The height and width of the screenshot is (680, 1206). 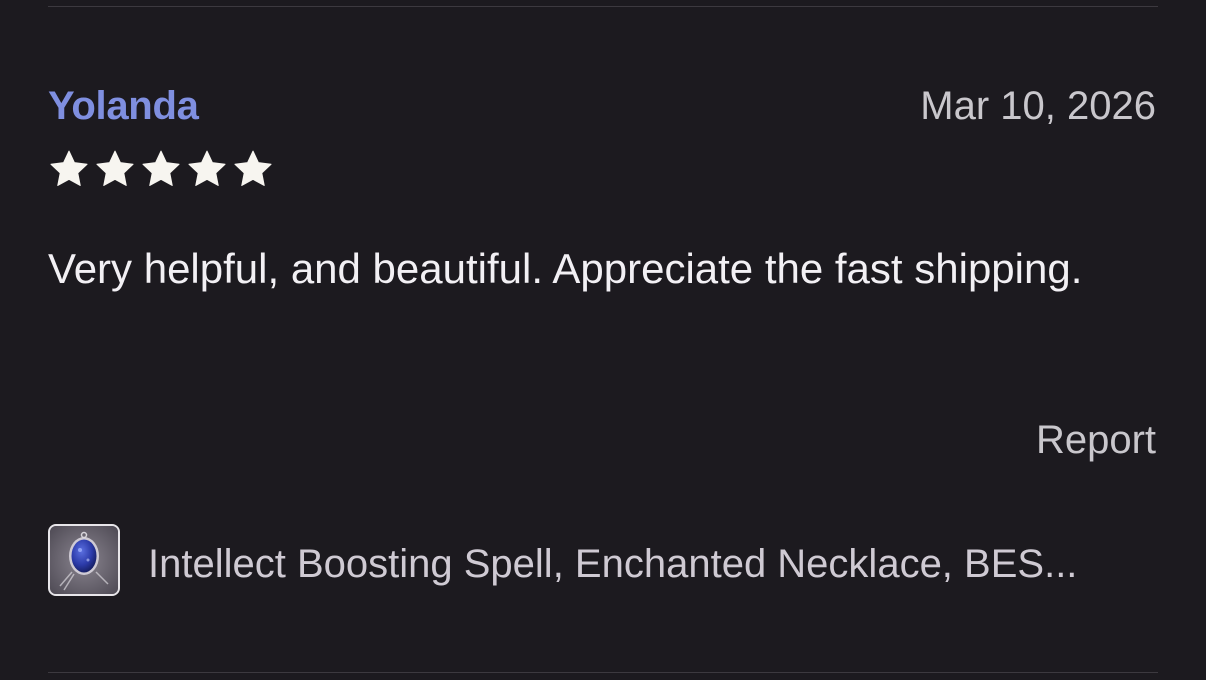 What do you see at coordinates (123, 106) in the screenshot?
I see `reviewer-name-link: Yolanda` at bounding box center [123, 106].